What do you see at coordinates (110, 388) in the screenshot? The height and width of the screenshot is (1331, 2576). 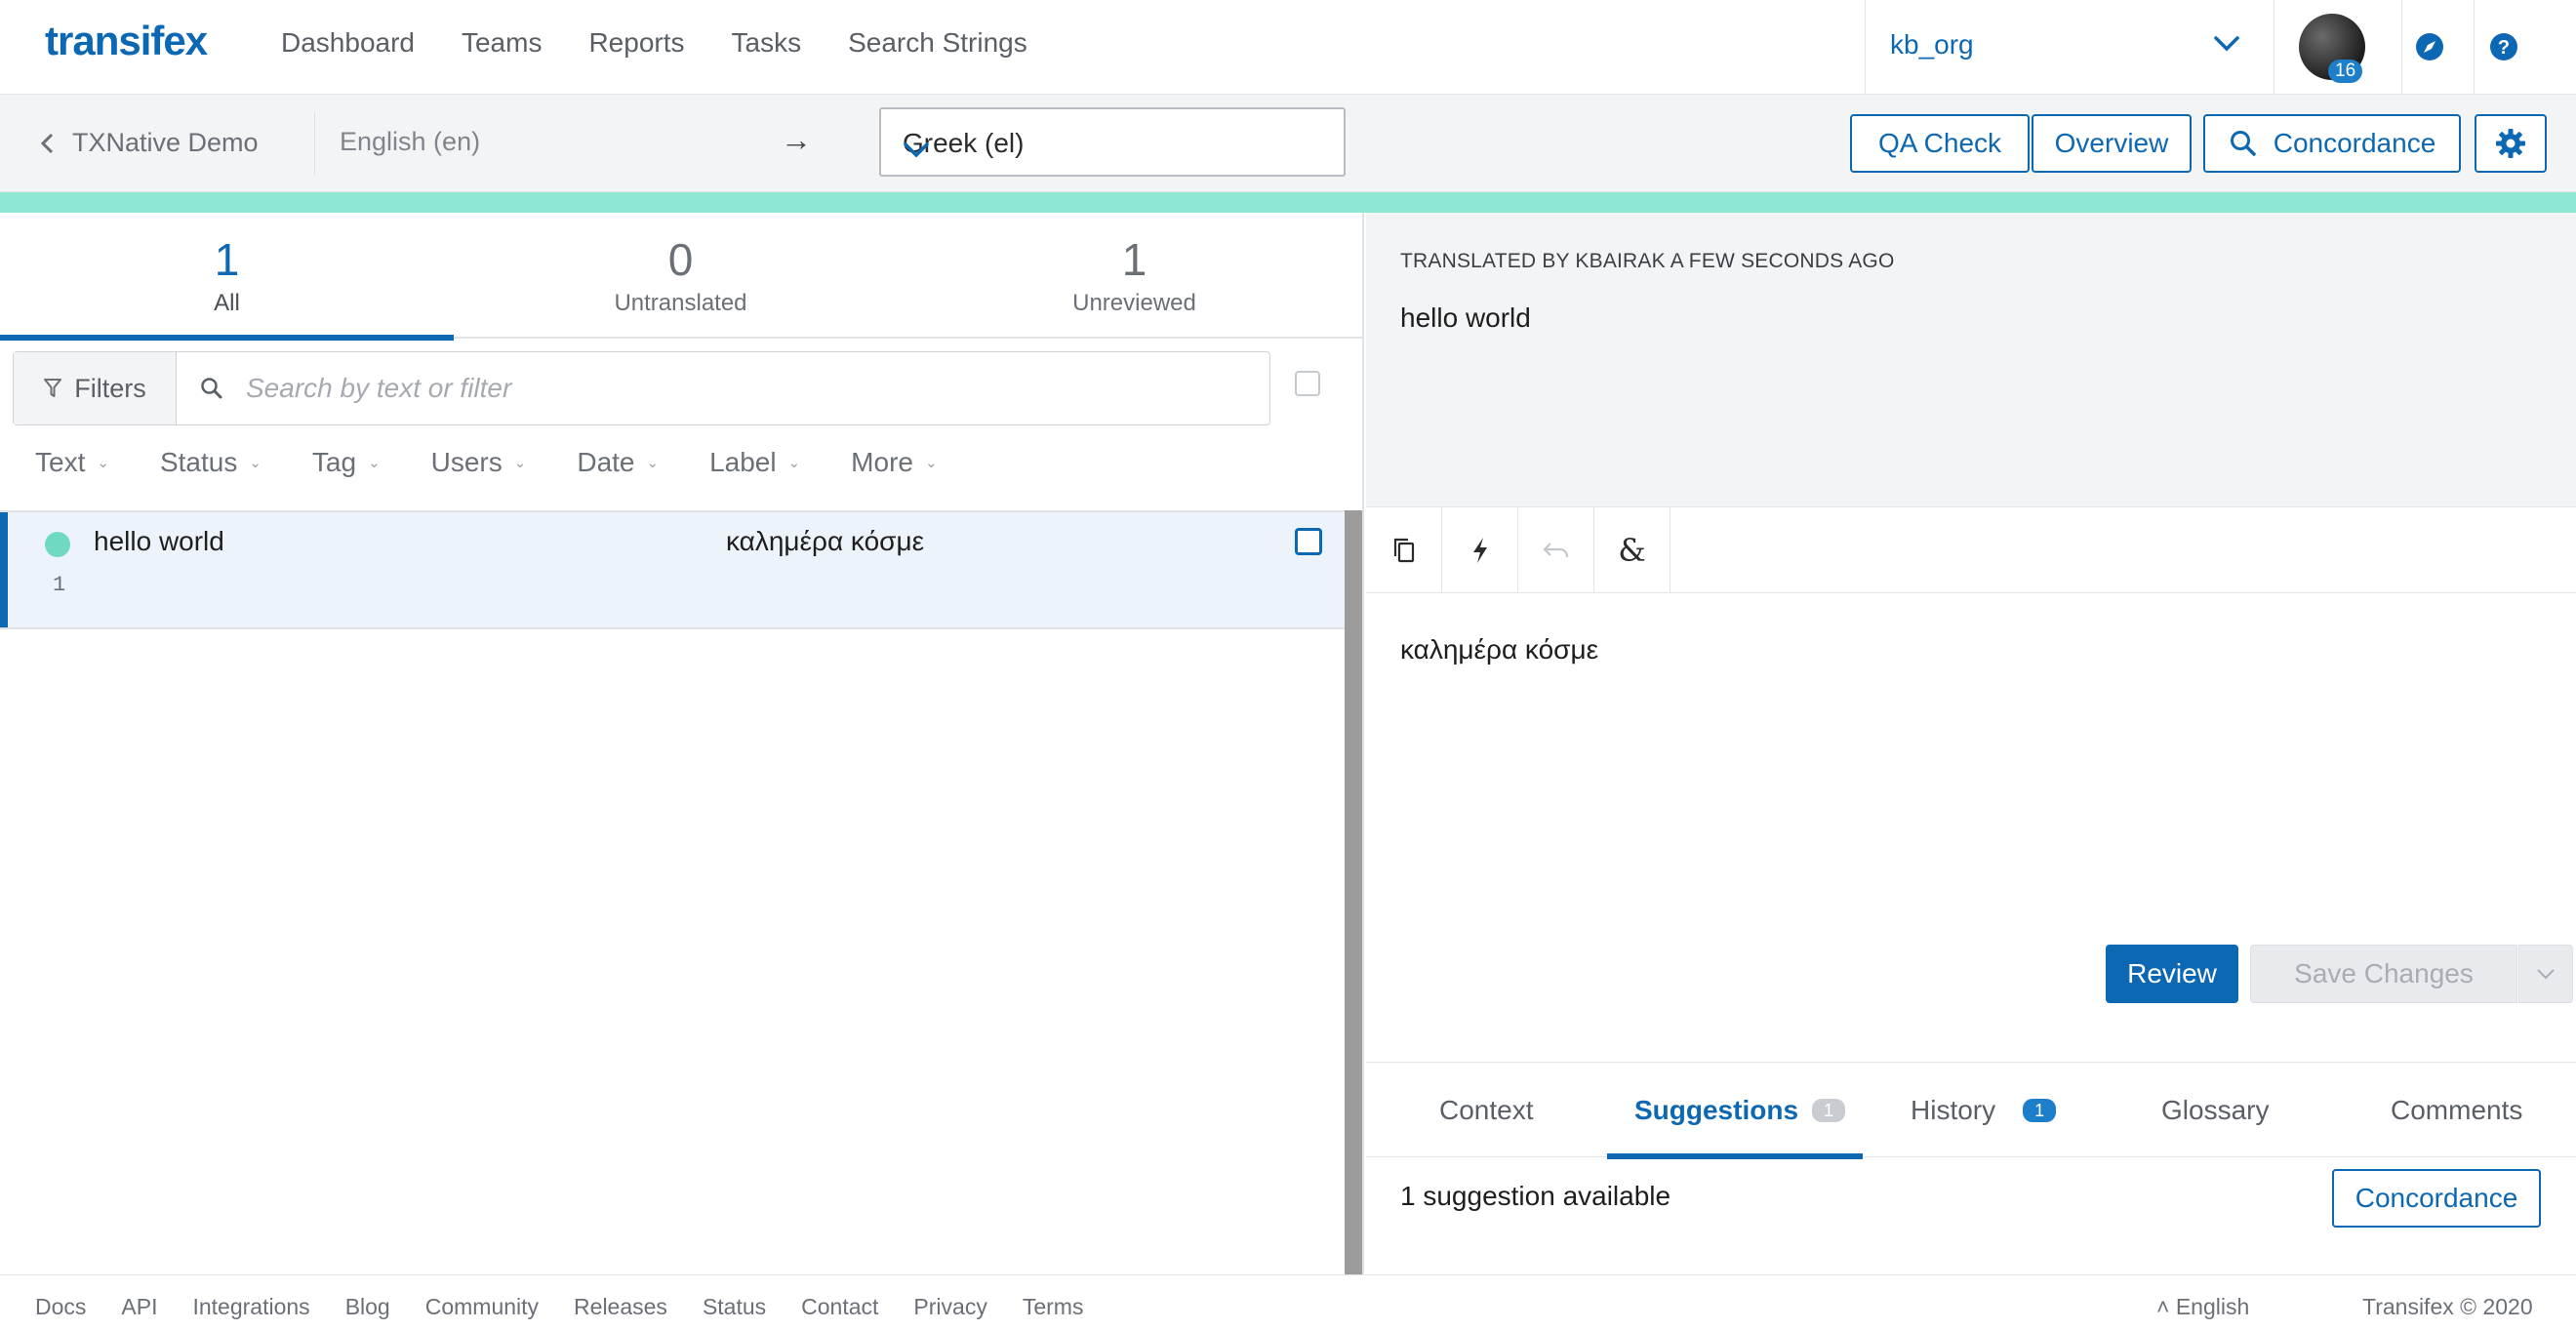 I see `filters-label: Filters` at bounding box center [110, 388].